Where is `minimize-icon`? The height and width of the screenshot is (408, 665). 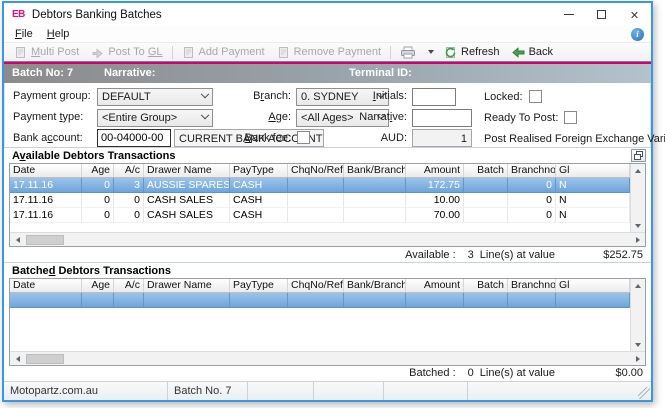
minimize-icon is located at coordinates (568, 14).